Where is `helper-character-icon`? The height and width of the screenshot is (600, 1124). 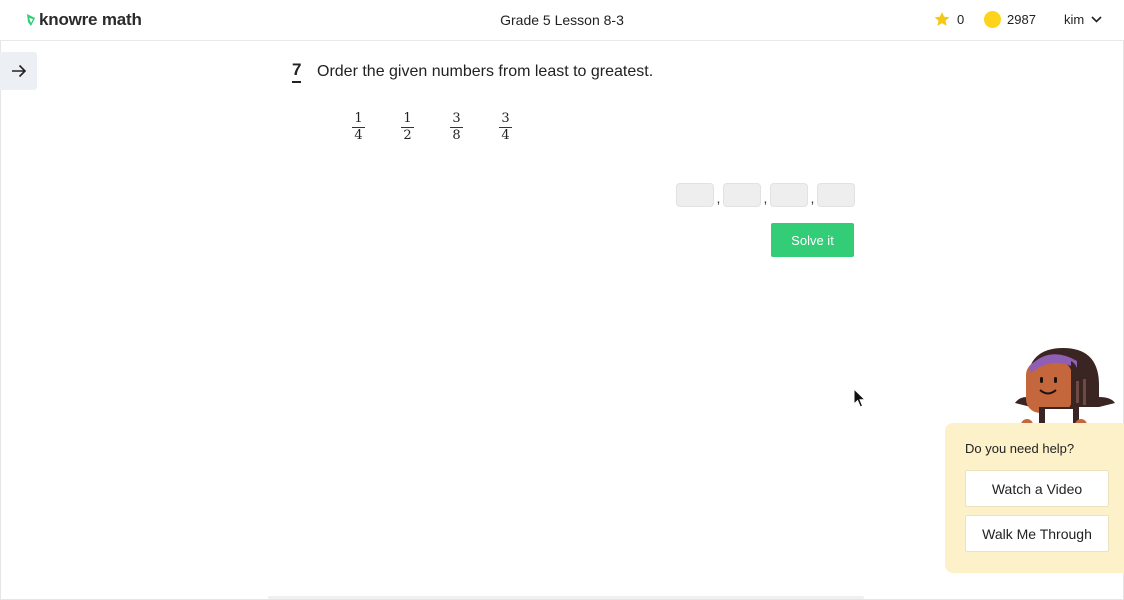 helper-character-icon is located at coordinates (1065, 389).